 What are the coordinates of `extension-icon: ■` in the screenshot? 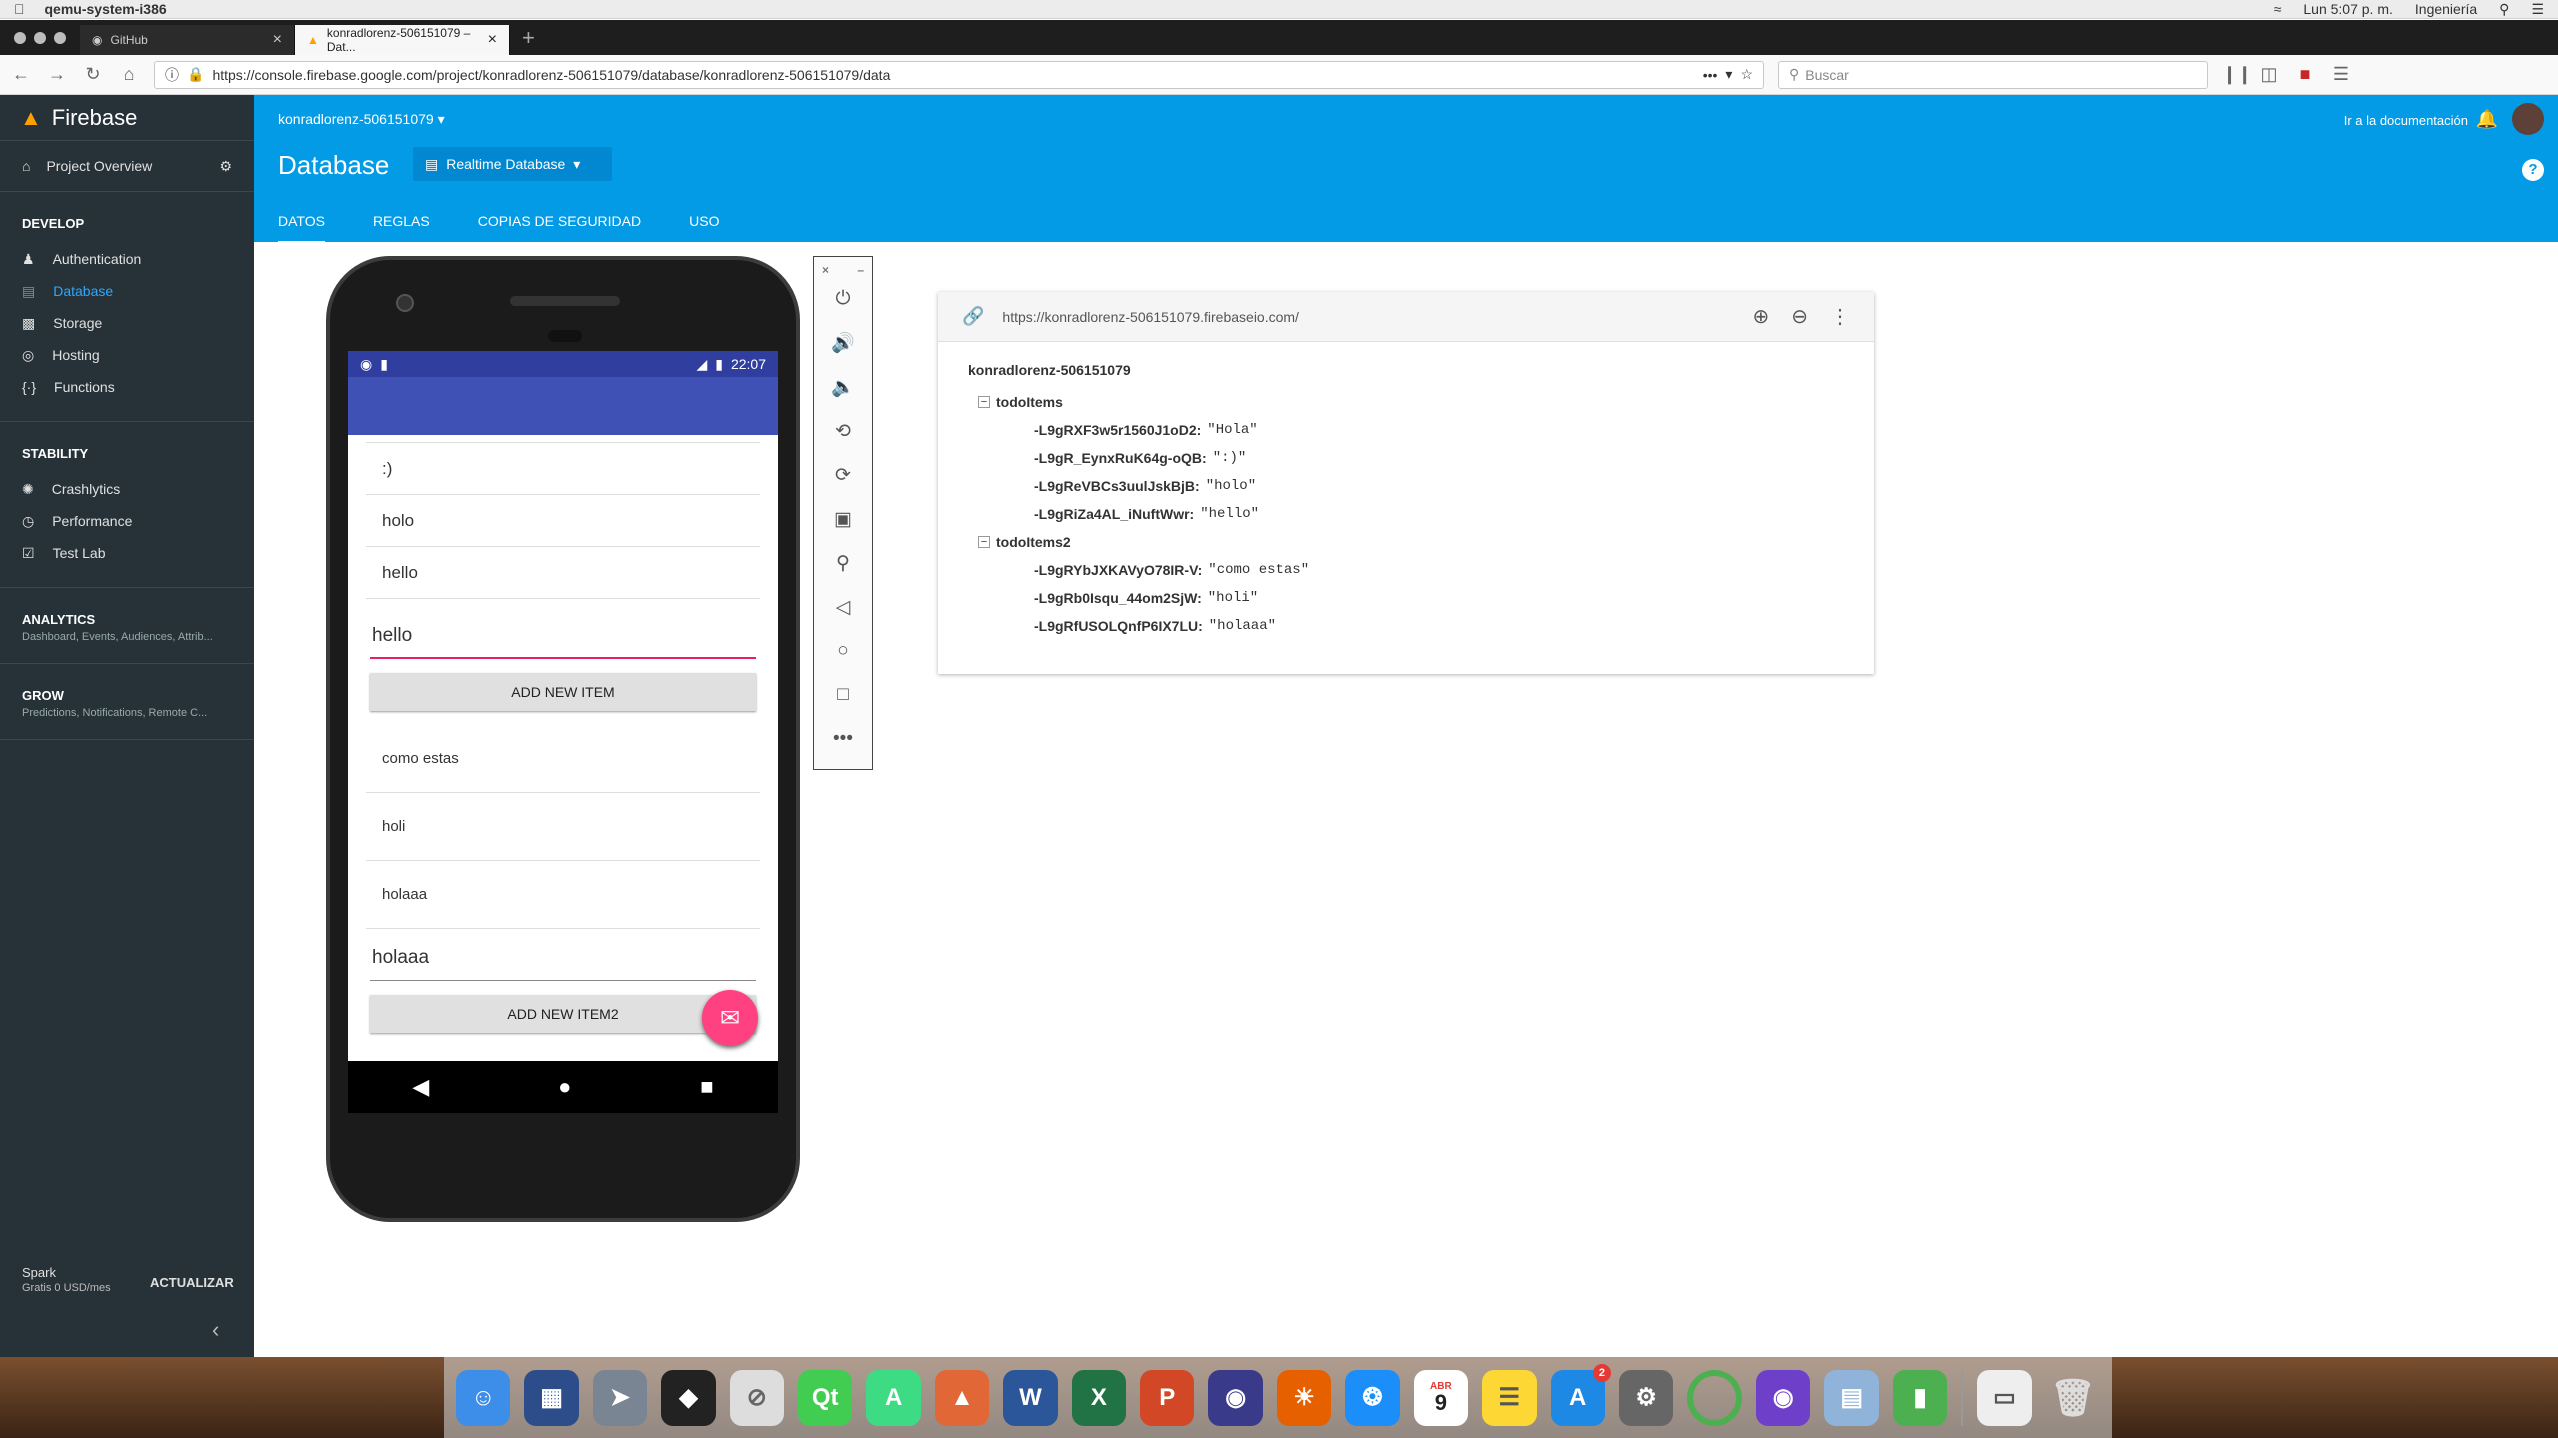 It's located at (2305, 74).